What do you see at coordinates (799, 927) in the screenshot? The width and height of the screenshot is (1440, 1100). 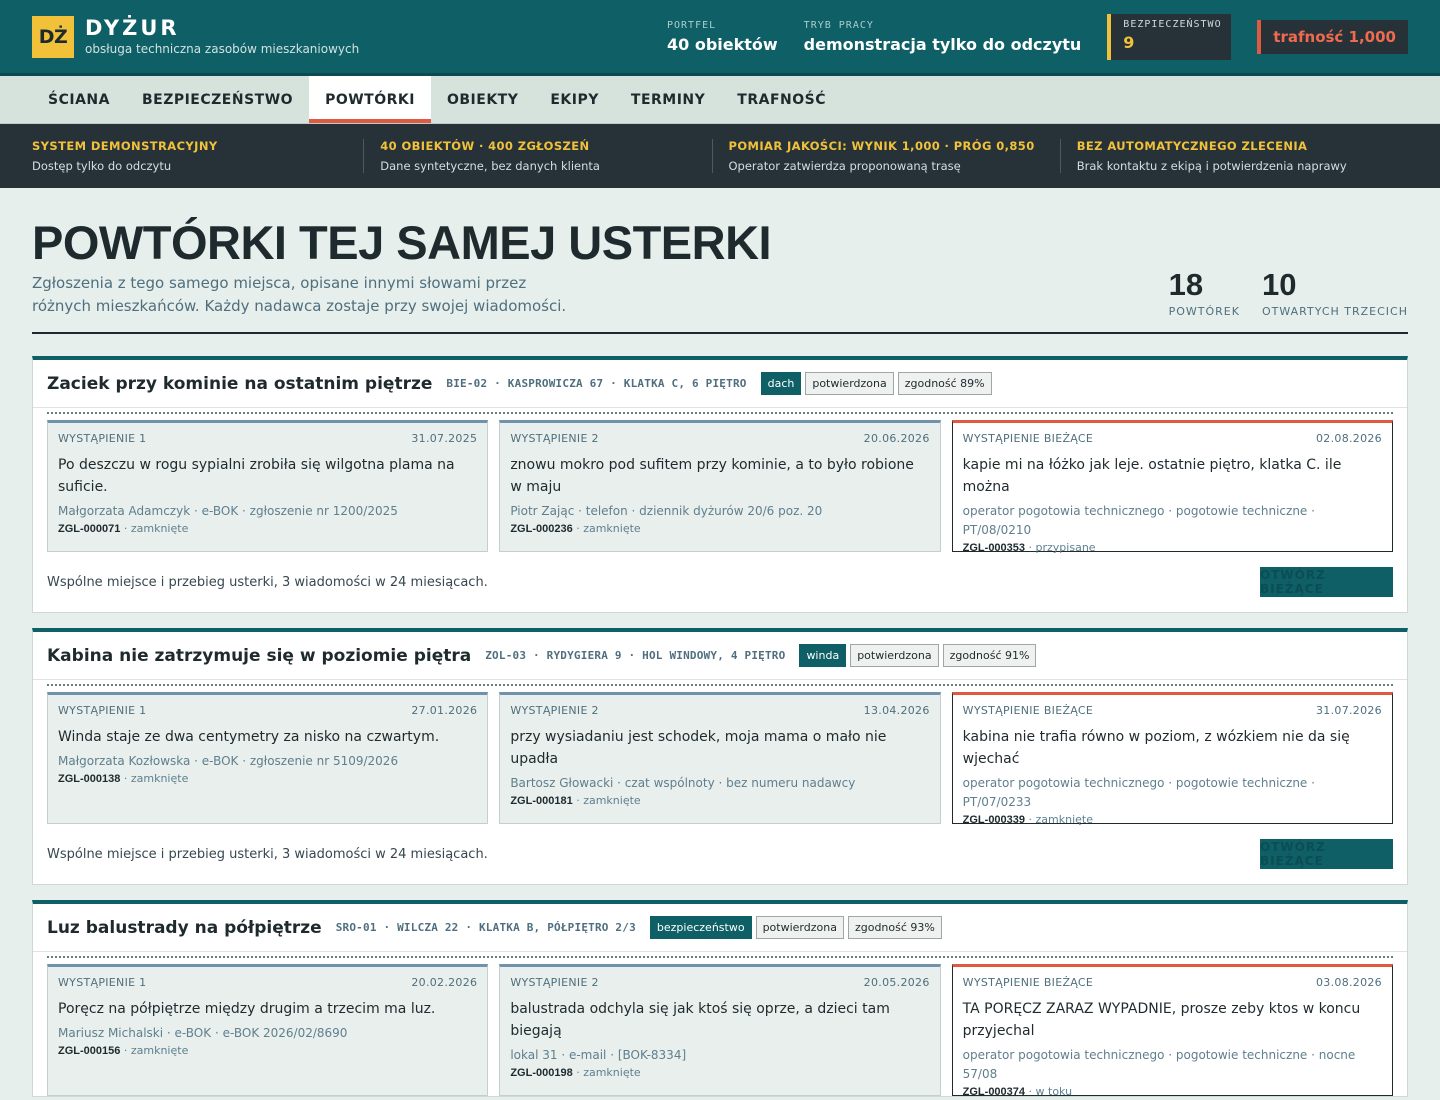 I see `status-tag: potwierdzona` at bounding box center [799, 927].